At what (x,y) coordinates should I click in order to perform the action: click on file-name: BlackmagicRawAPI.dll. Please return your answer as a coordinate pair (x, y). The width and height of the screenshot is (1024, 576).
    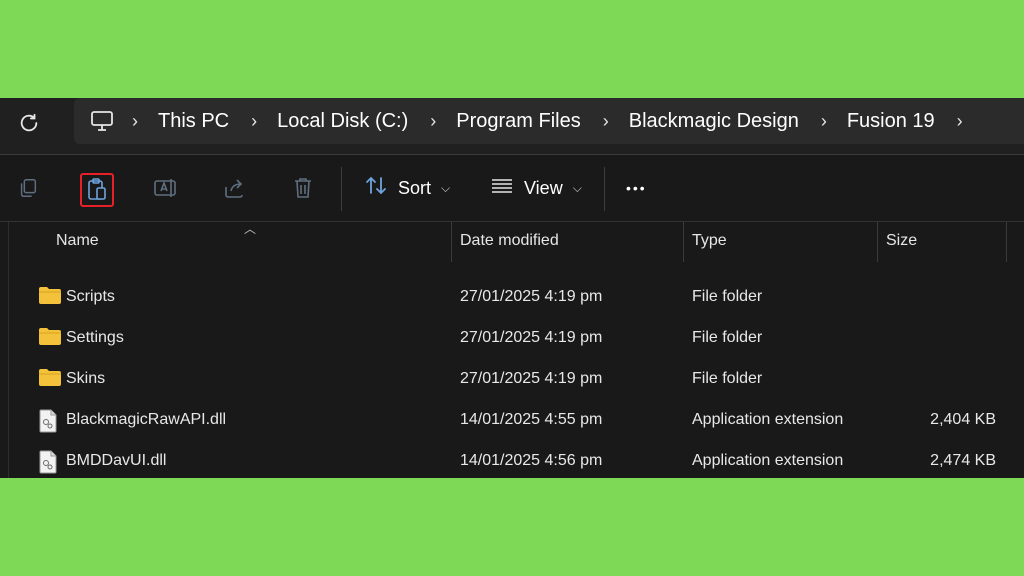
    Looking at the image, I should click on (146, 419).